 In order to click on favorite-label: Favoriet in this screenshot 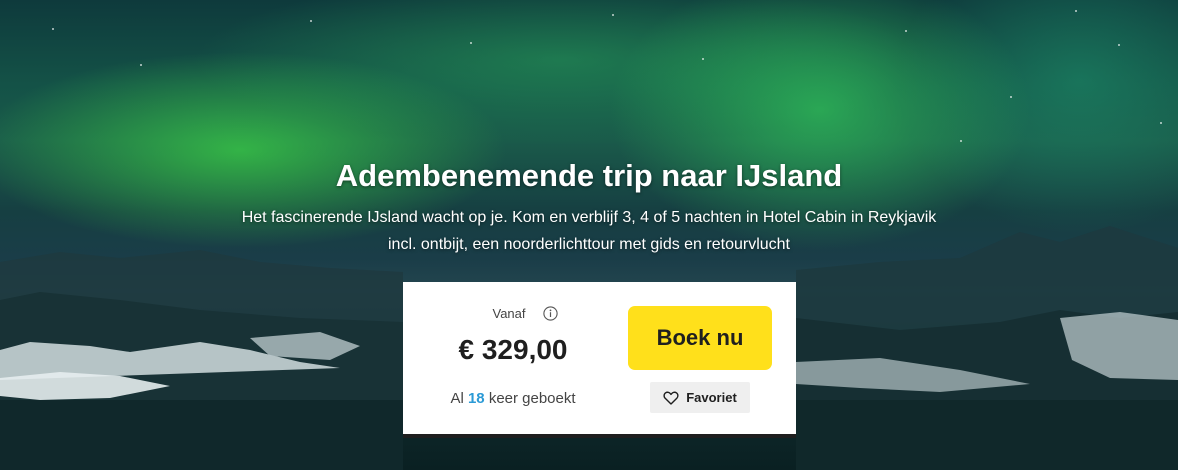, I will do `click(711, 397)`.